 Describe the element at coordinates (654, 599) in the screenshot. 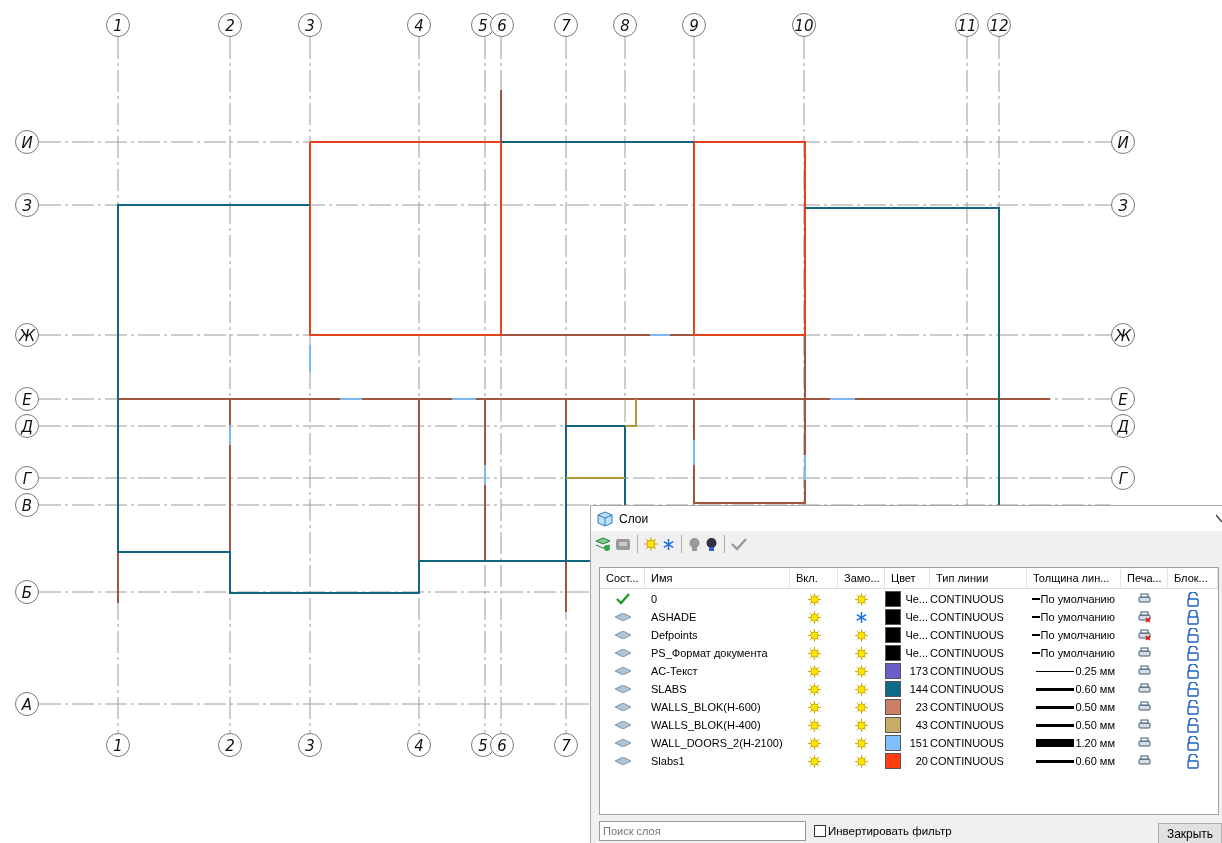

I see `layer-name: 0` at that location.